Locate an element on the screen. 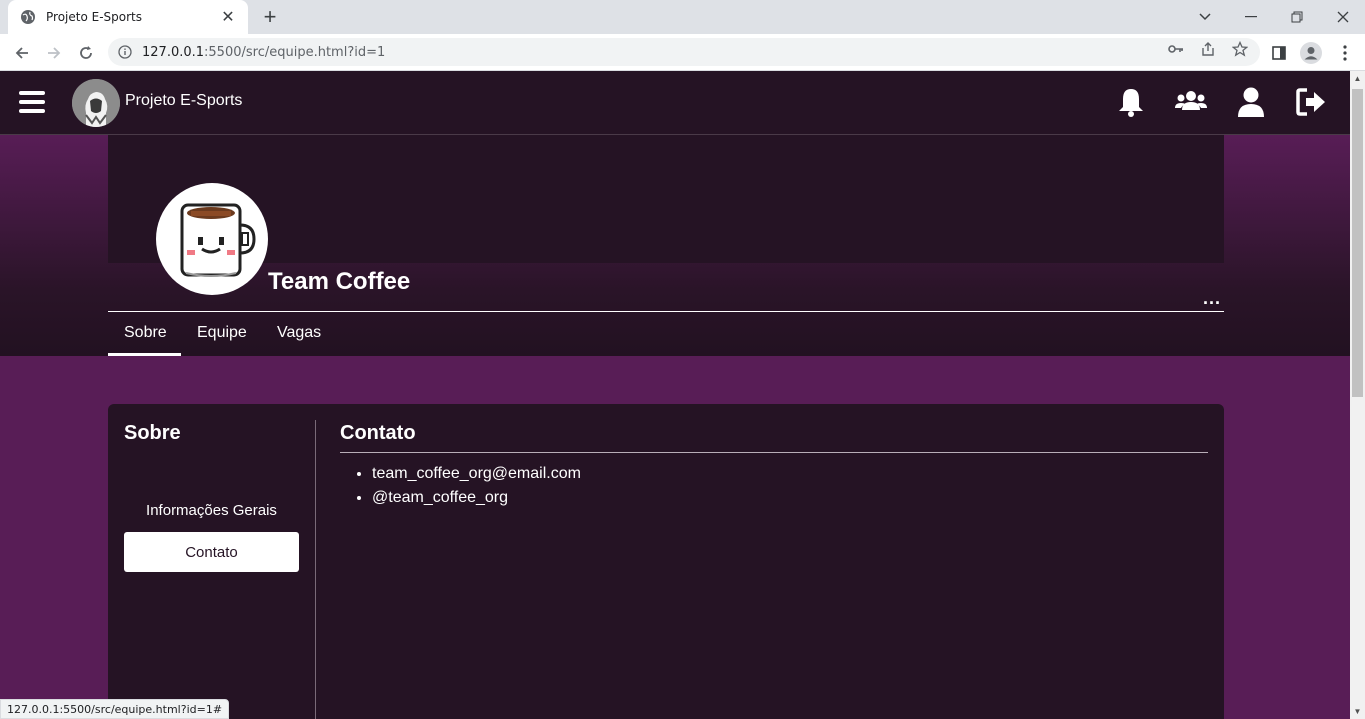 The image size is (1365, 719). browser-tabbar: Projeto E-Sports ✕ + is located at coordinates (682, 17).